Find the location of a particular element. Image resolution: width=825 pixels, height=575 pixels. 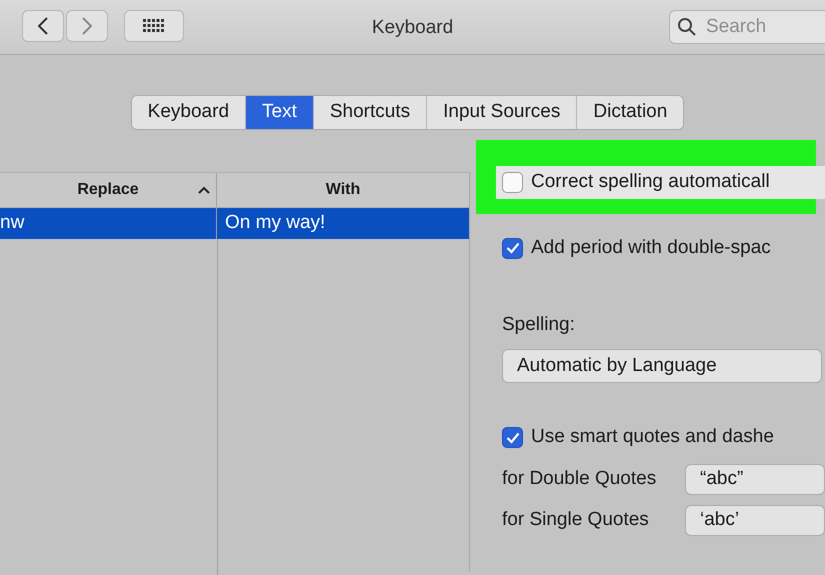

spelling-dropdown: Automatic by Language is located at coordinates (662, 366).